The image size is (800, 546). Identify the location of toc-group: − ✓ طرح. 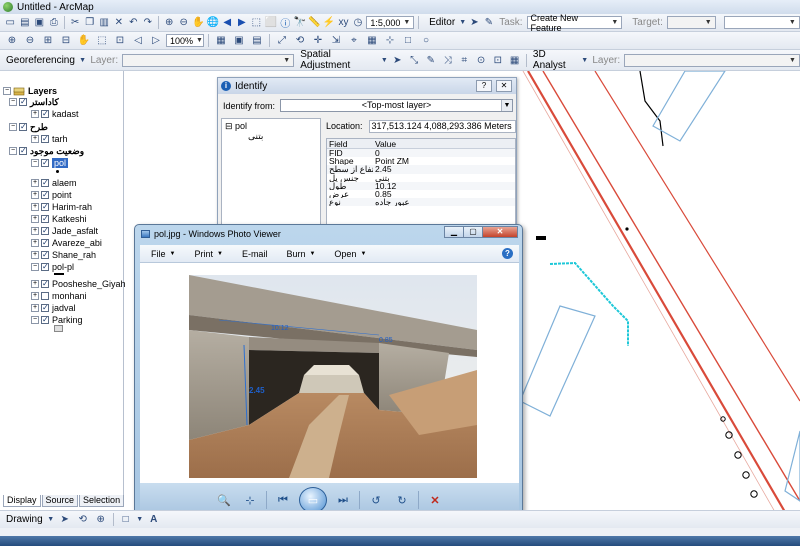
(28, 127).